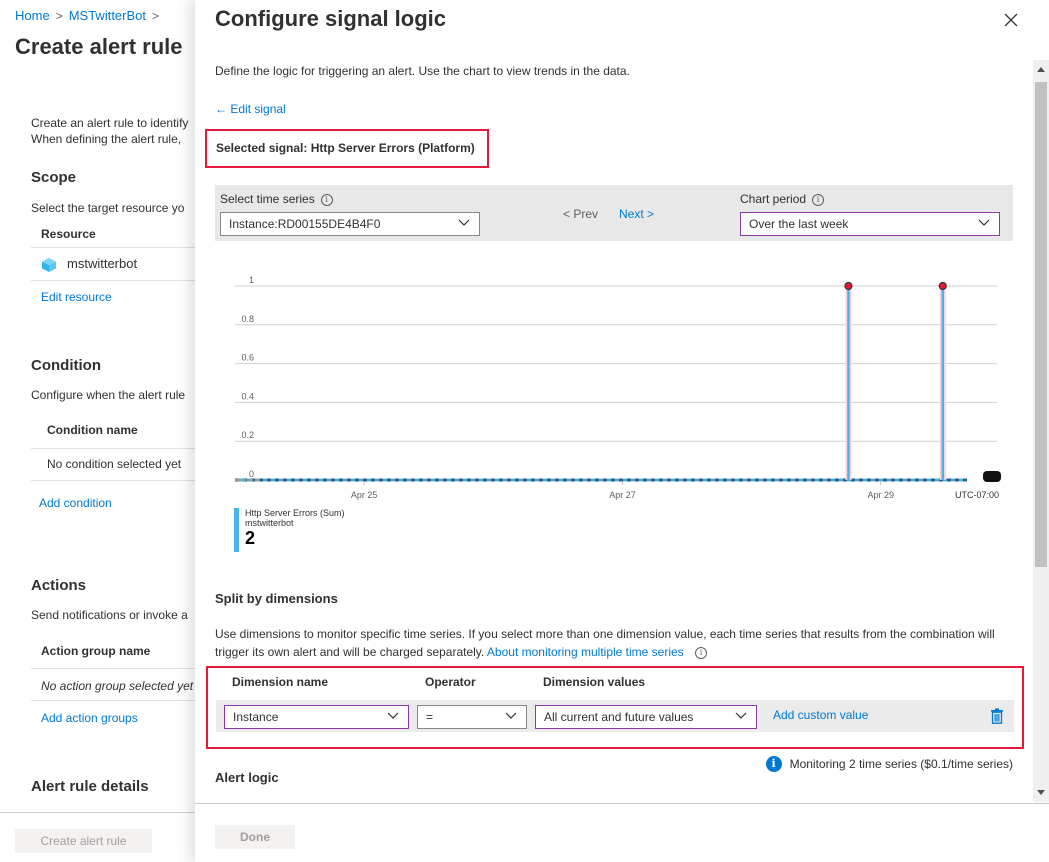 The image size is (1049, 862). Describe the element at coordinates (1041, 324) in the screenshot. I see `scrollbar-thumb` at that location.